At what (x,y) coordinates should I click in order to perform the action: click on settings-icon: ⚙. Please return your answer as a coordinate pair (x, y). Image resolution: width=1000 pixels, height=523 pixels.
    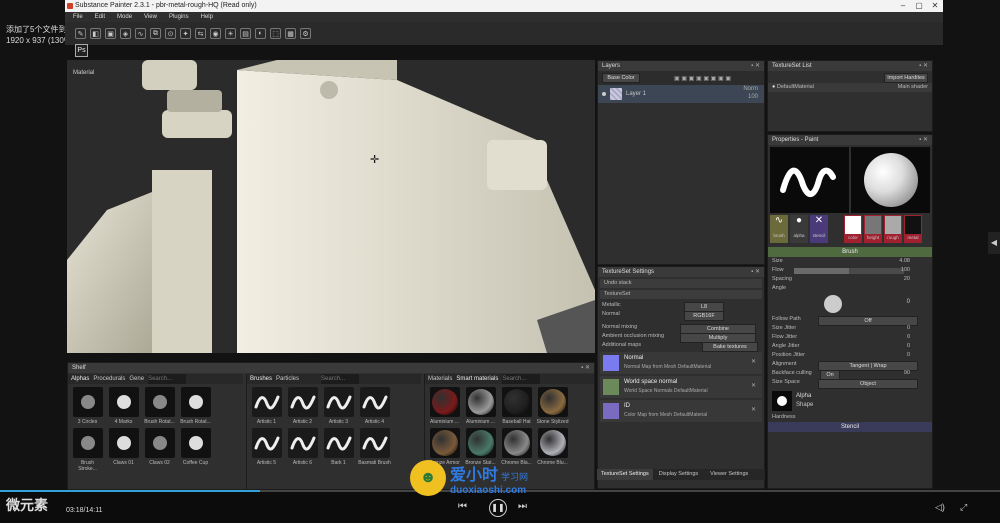
    Looking at the image, I should click on (305, 33).